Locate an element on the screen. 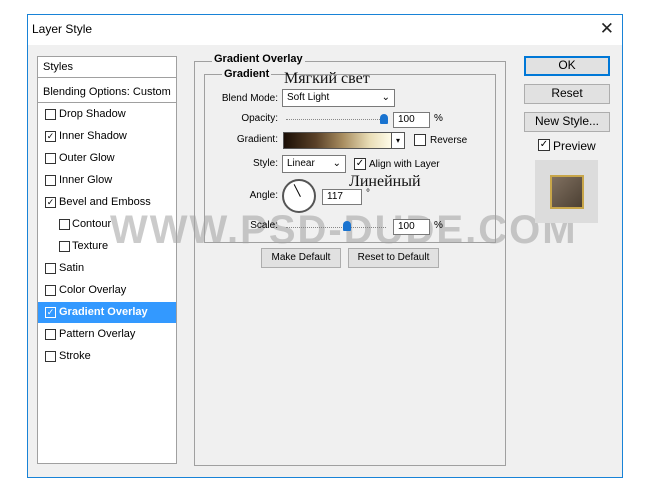 The width and height of the screenshot is (650, 496). styles-header: Styles is located at coordinates (107, 67).